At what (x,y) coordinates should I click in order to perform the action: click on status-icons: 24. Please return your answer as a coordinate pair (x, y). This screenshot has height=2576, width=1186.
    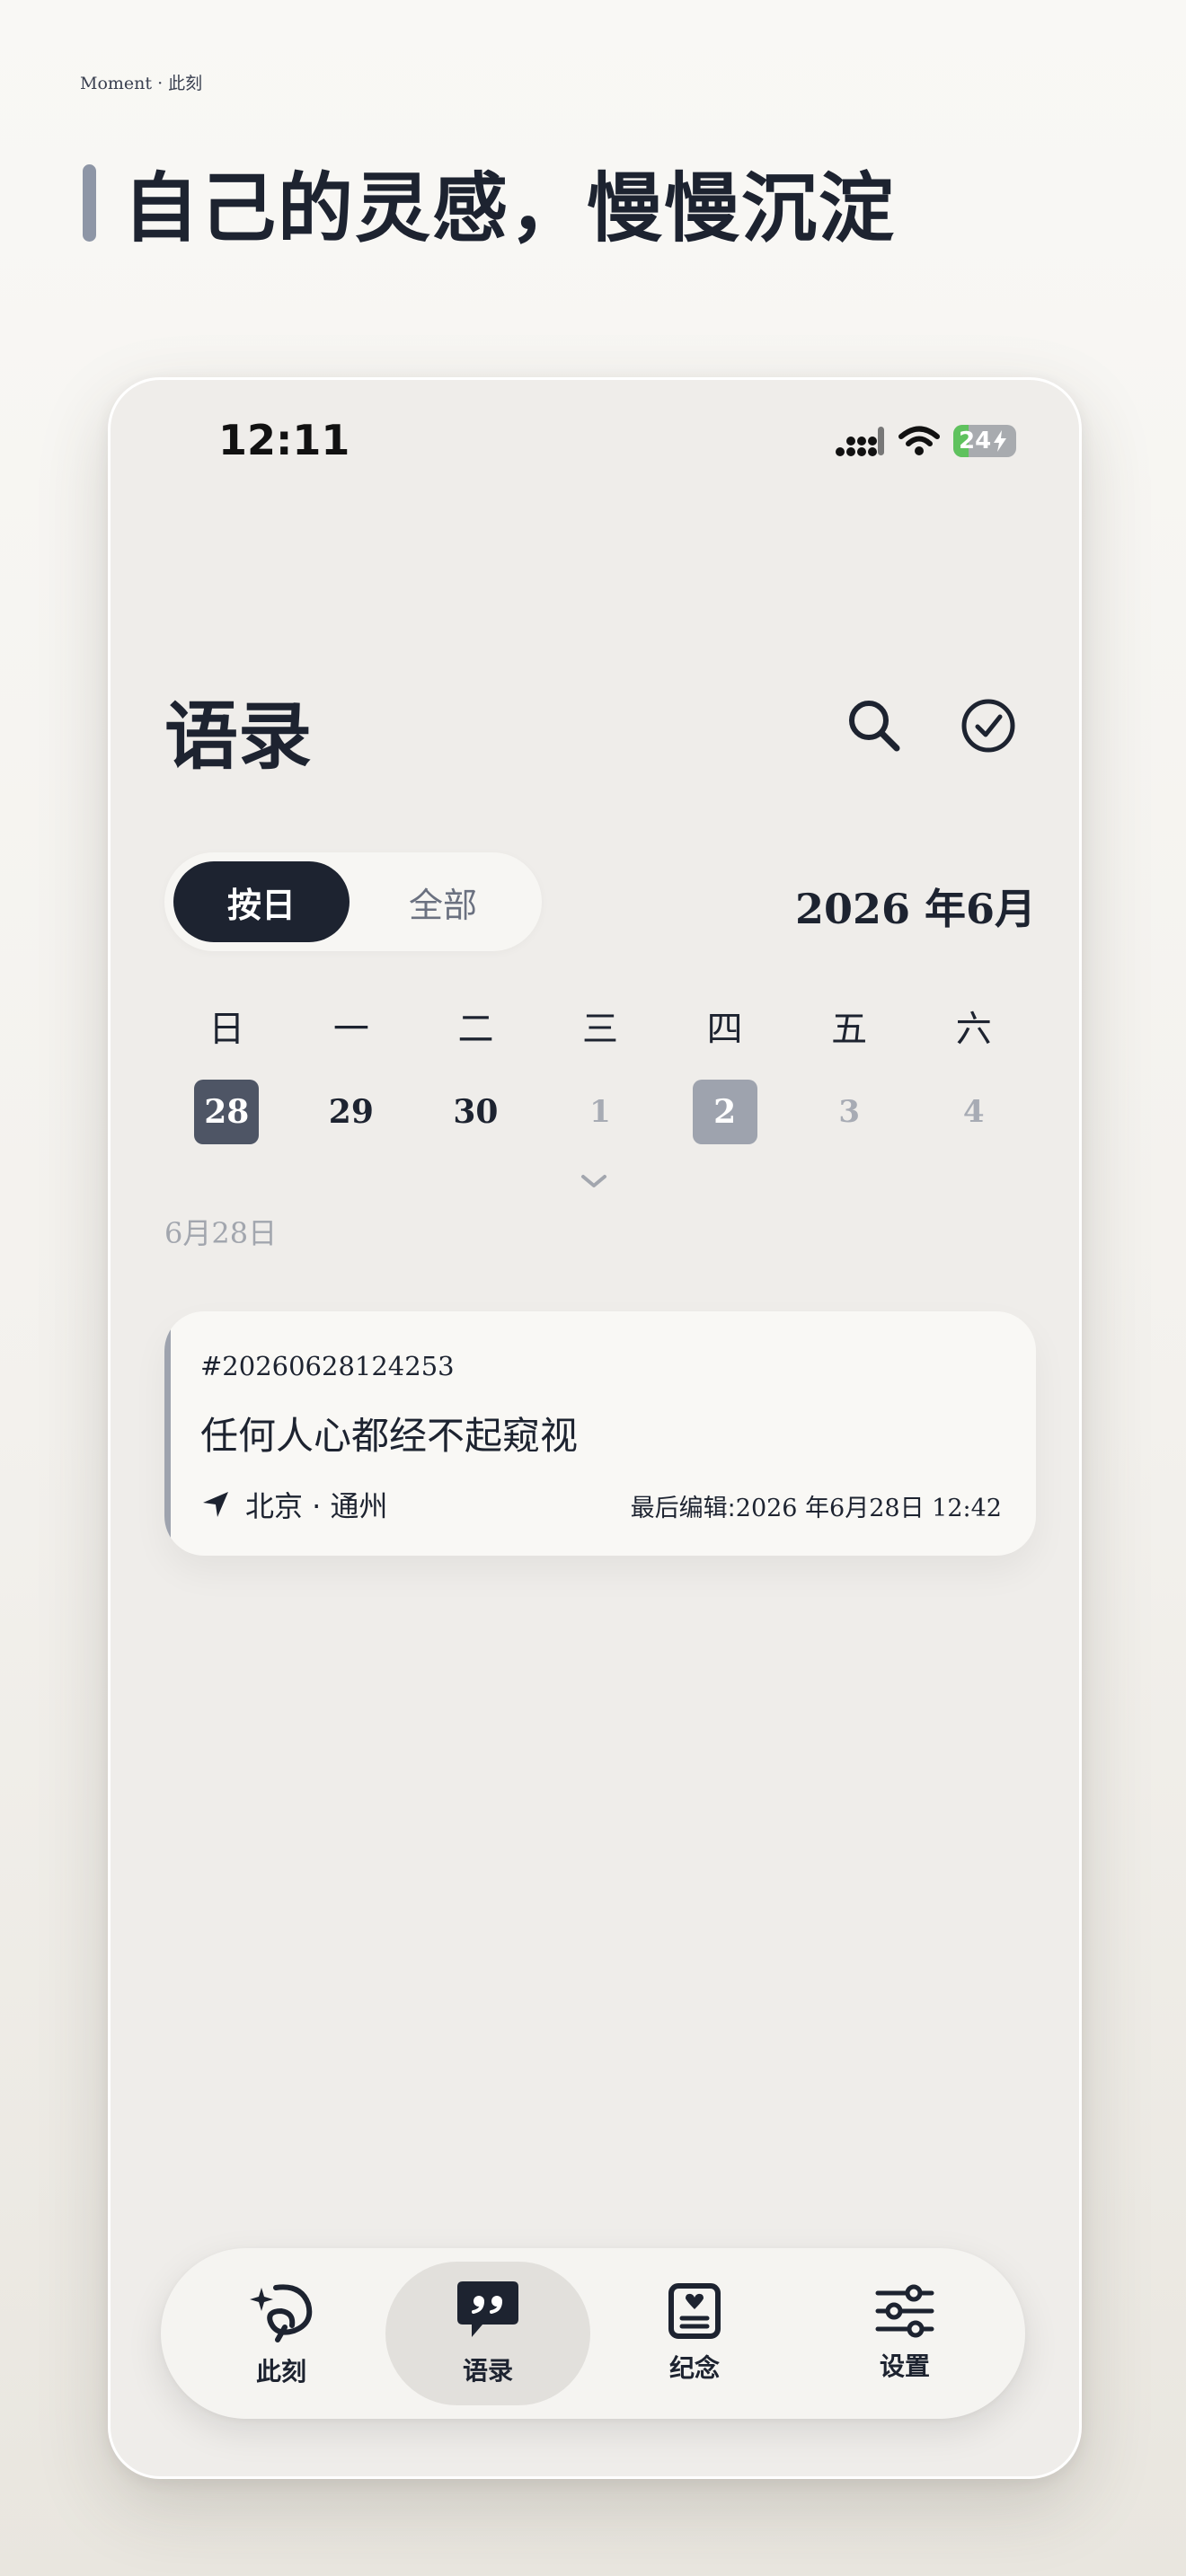
    Looking at the image, I should click on (925, 441).